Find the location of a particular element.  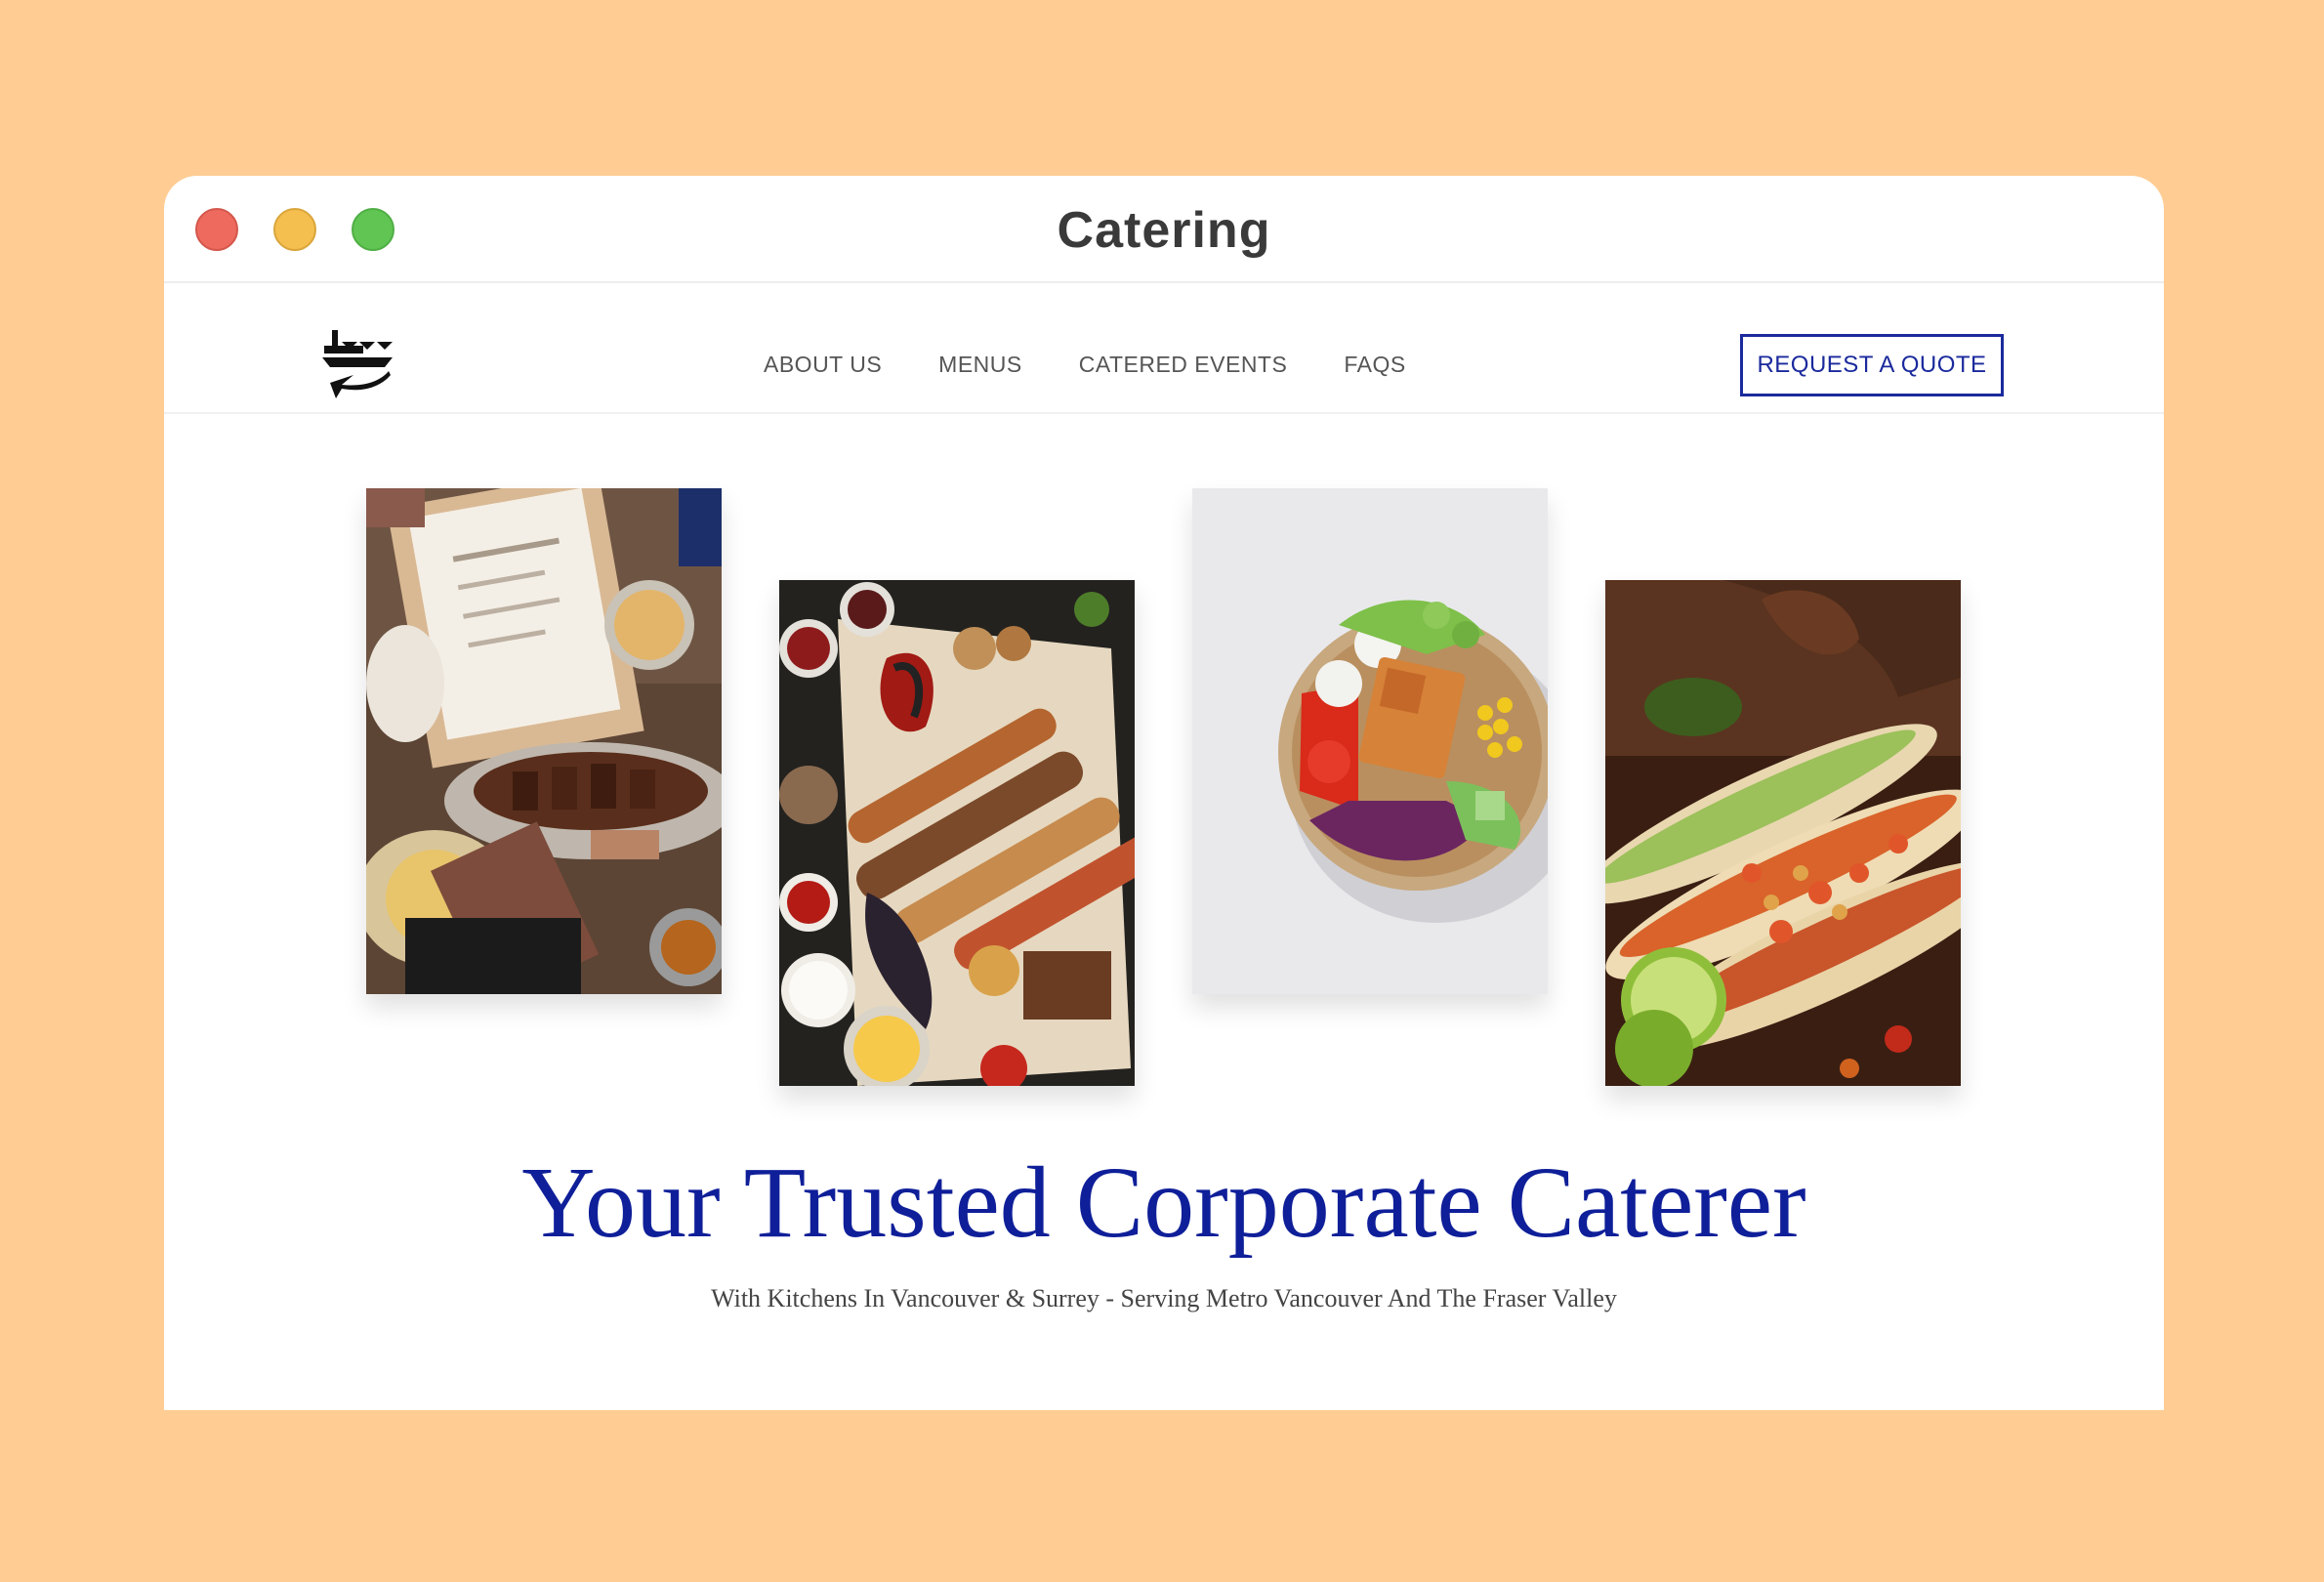

site-logo-icon is located at coordinates (357, 365).